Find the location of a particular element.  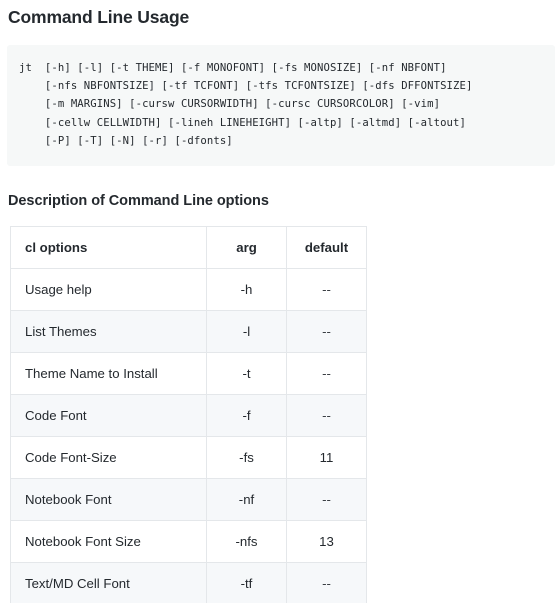

table-row: Text/MD Cell Font -tf -- is located at coordinates (188, 582).